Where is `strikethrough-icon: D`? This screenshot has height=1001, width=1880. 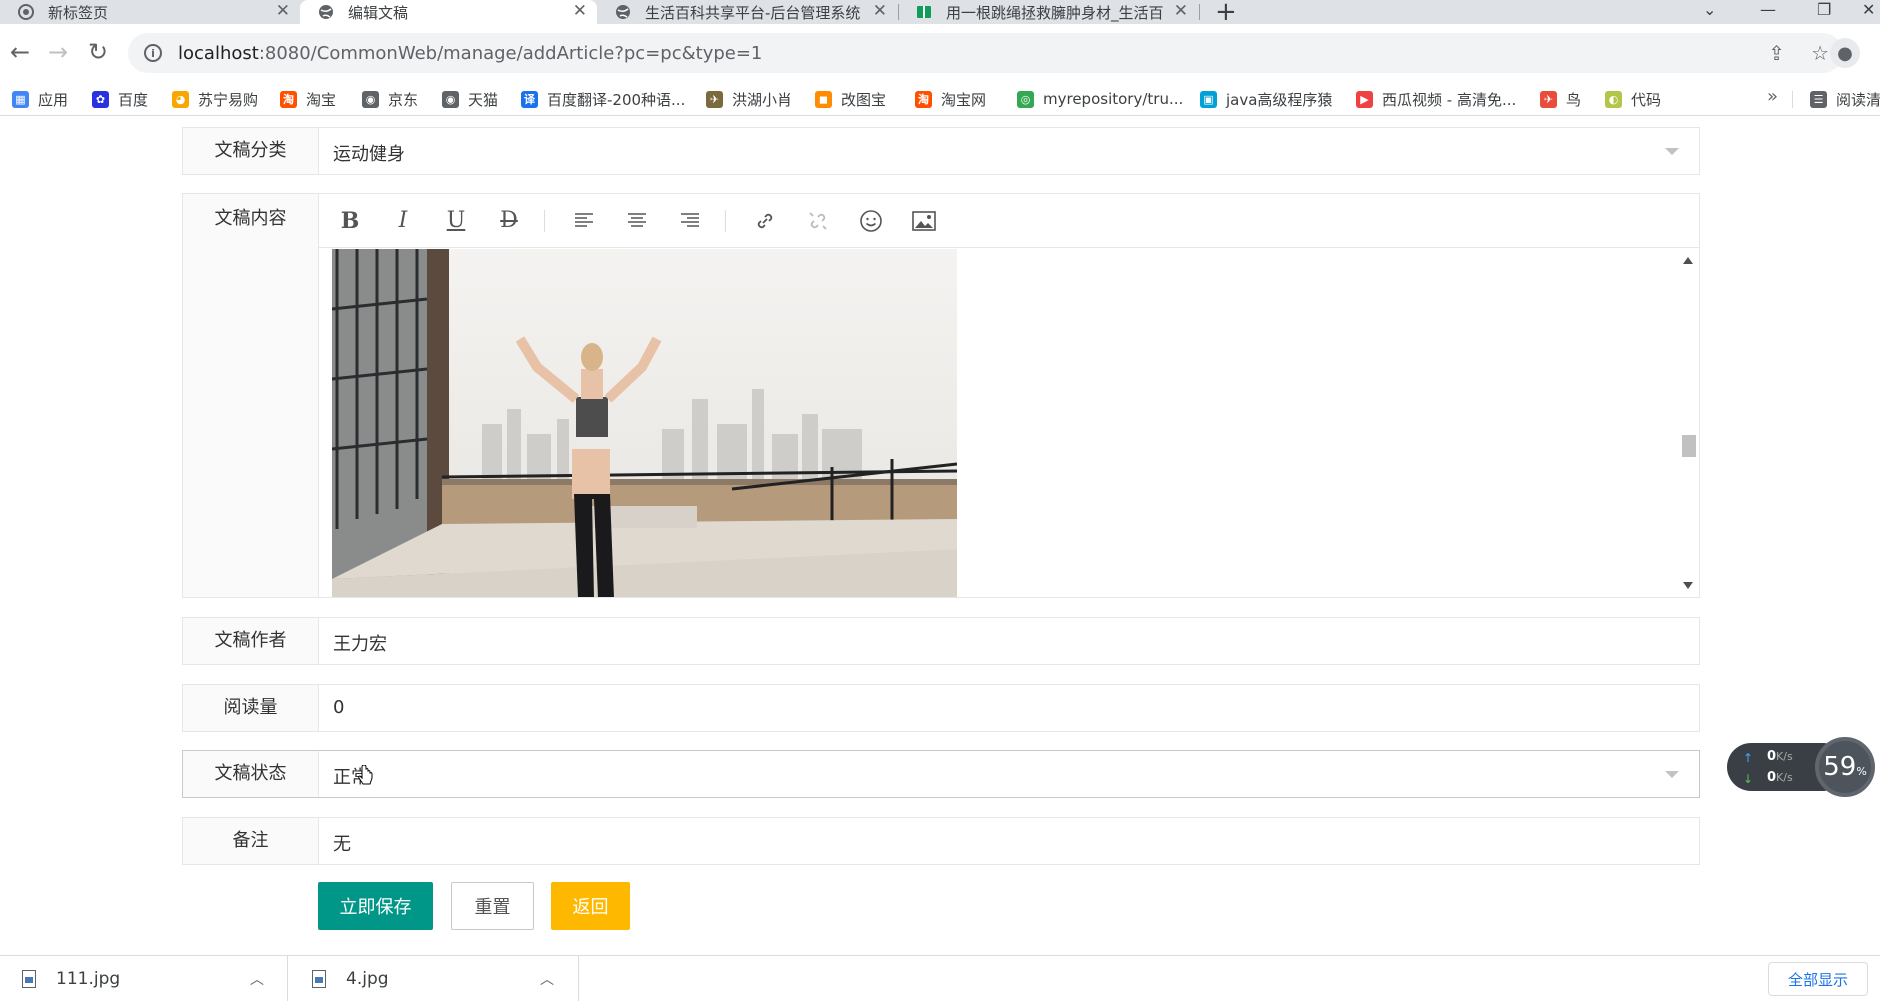
strikethrough-icon: D is located at coordinates (509, 221).